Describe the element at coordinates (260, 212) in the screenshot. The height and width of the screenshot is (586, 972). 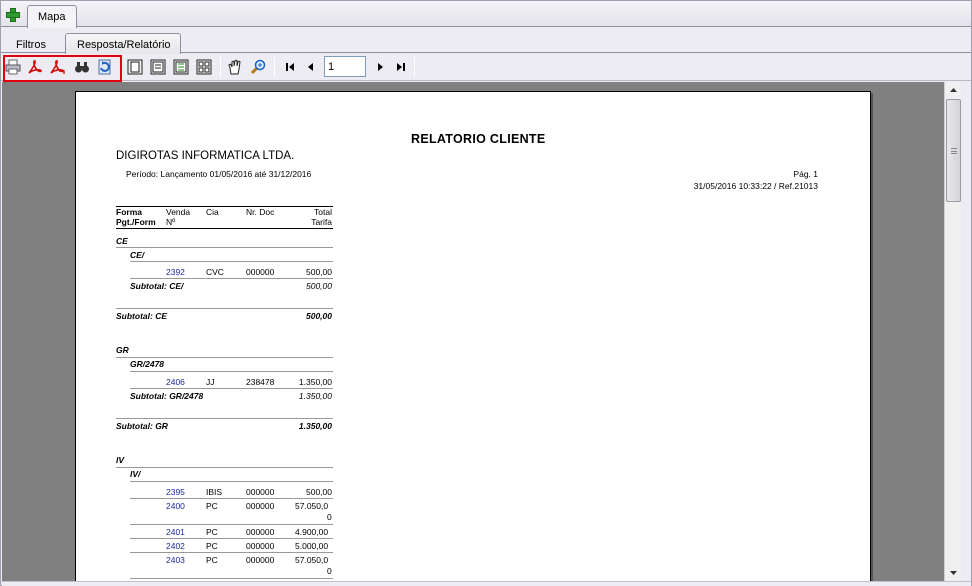
I see `col-nr-doc: Nr. Doc` at that location.